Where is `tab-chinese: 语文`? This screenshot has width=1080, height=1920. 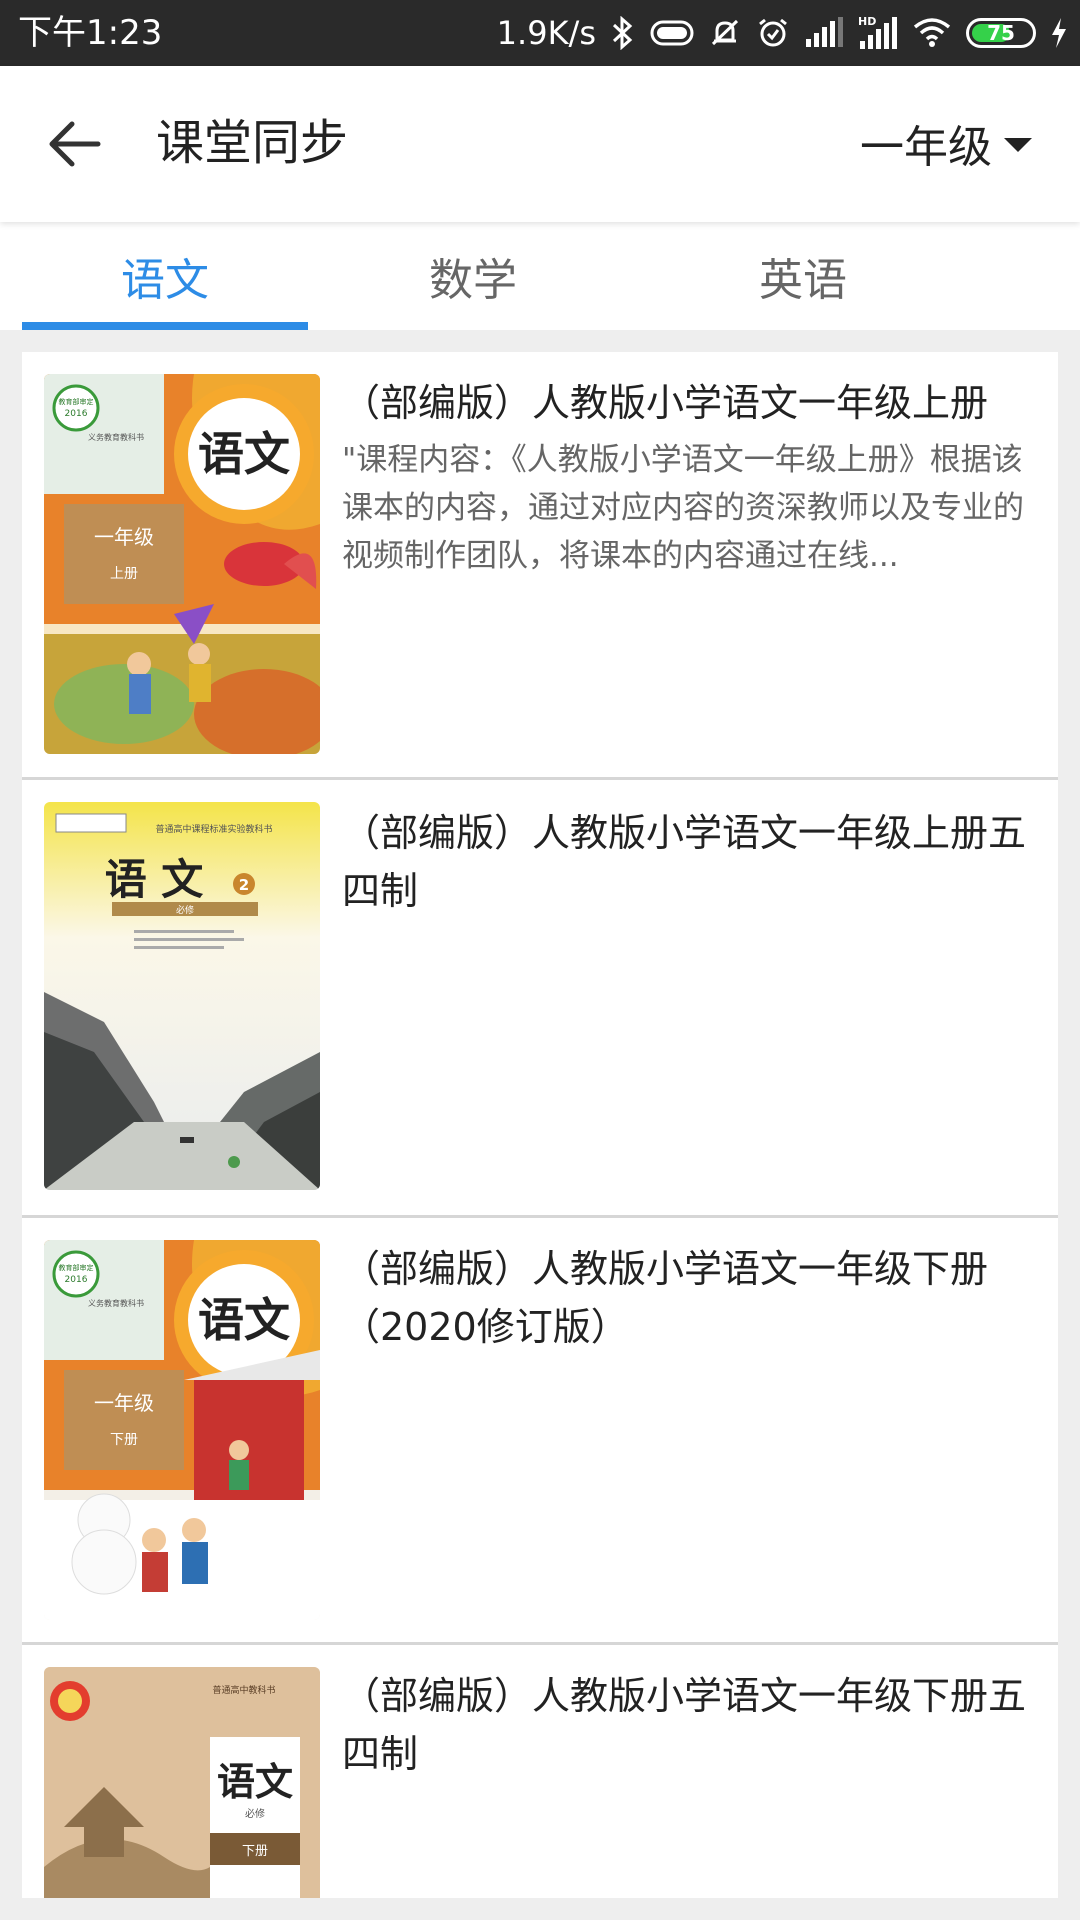 tab-chinese: 语文 is located at coordinates (165, 276).